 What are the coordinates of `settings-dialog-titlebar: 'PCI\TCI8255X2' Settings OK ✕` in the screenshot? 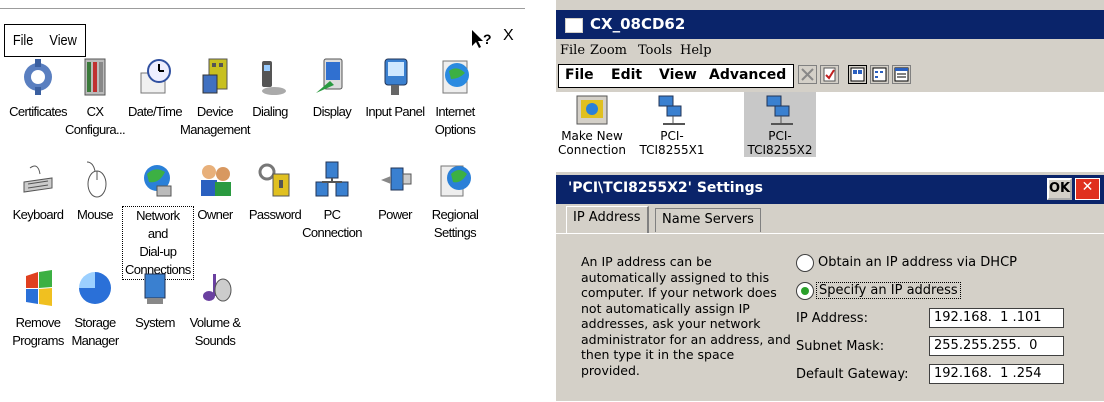 It's located at (830, 189).